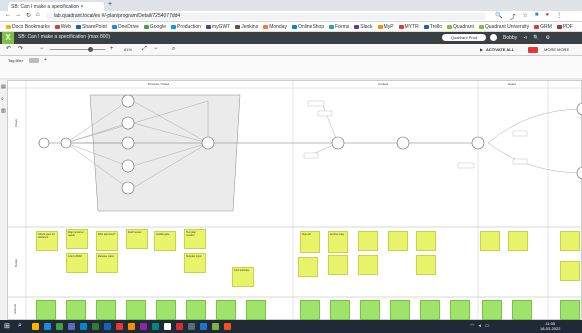  I want to click on bookmark-item: Trello, so click(432, 27).